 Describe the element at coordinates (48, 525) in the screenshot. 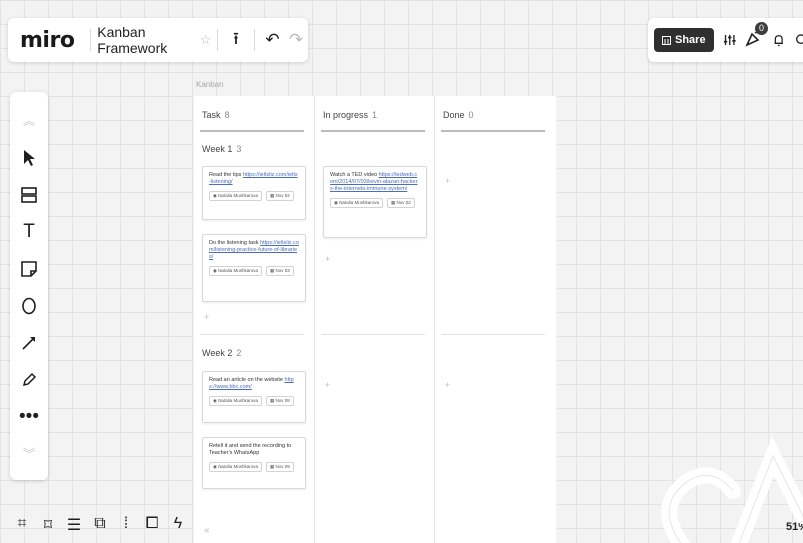

I see `comment-icon: ⌑` at that location.